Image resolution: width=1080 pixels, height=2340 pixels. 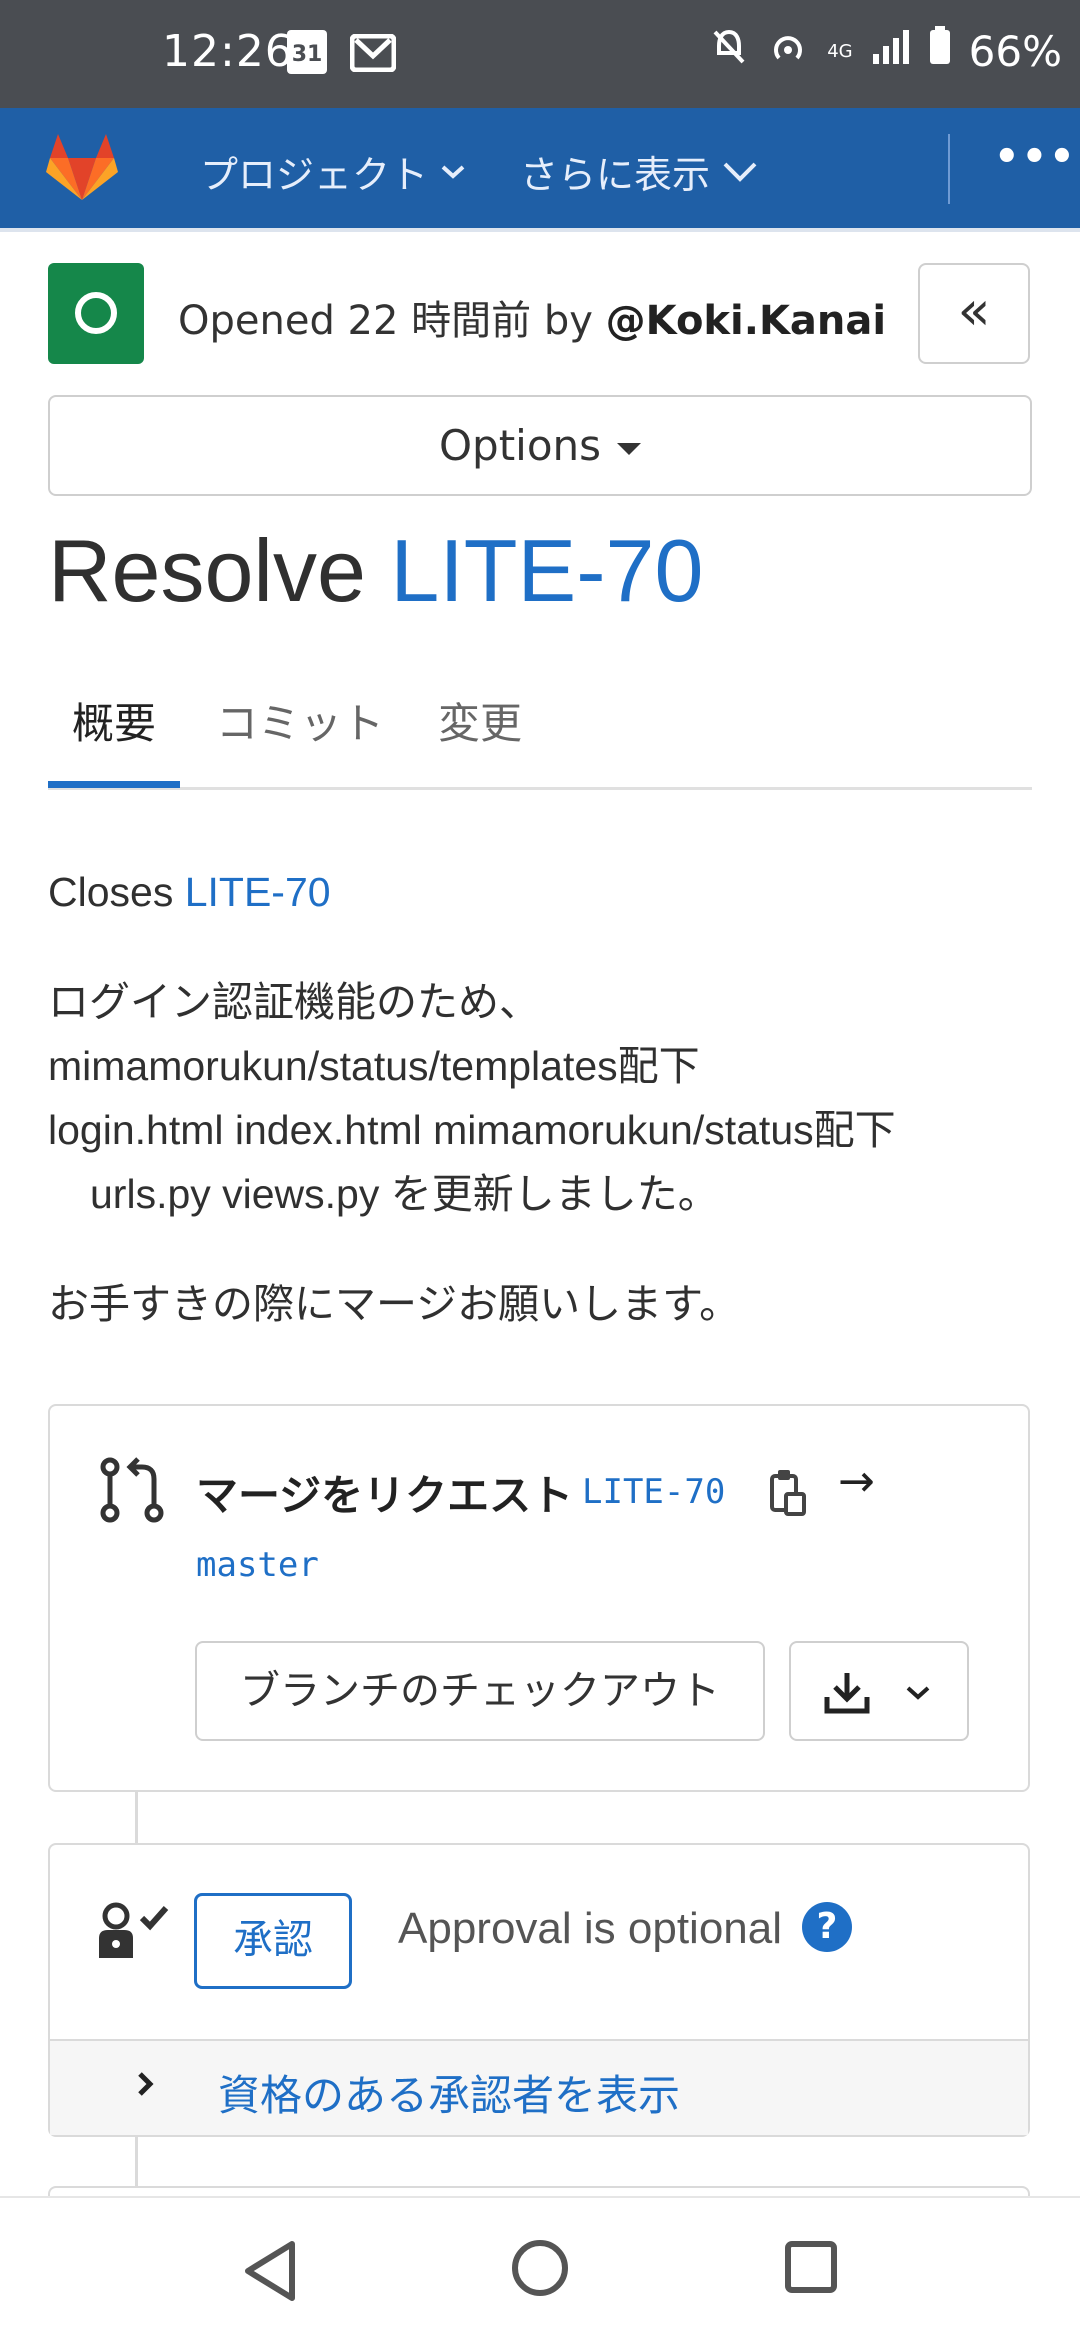 I want to click on calendar-icon: 31, so click(x=307, y=52).